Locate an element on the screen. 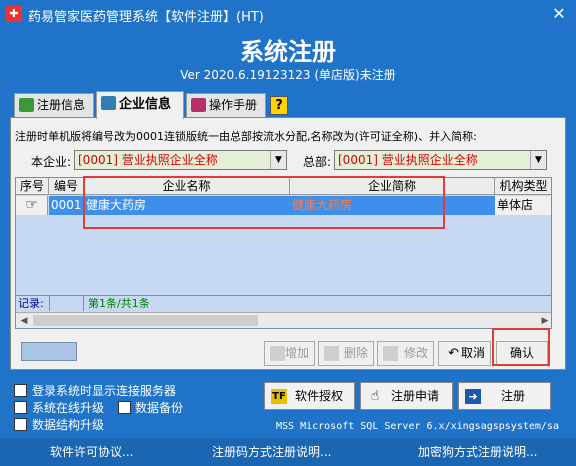  data-backup-checkbox is located at coordinates (124, 407).